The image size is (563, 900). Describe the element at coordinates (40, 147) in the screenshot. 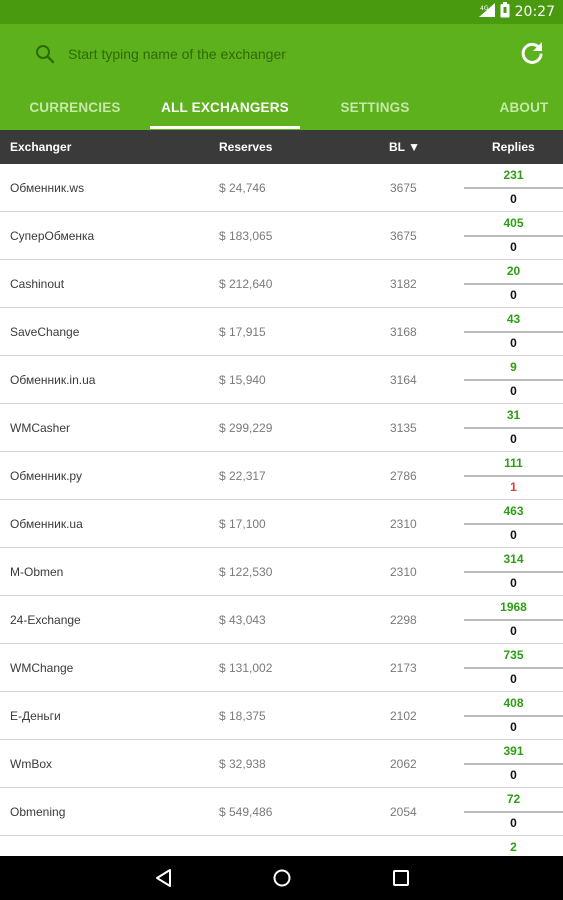

I see `column-header-exchanger: Exchanger` at that location.